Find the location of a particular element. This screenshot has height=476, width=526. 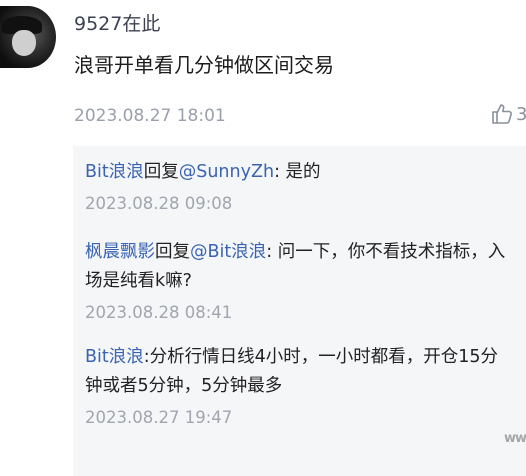

post-timestamp: 2023.08.27 18:01 is located at coordinates (150, 116).